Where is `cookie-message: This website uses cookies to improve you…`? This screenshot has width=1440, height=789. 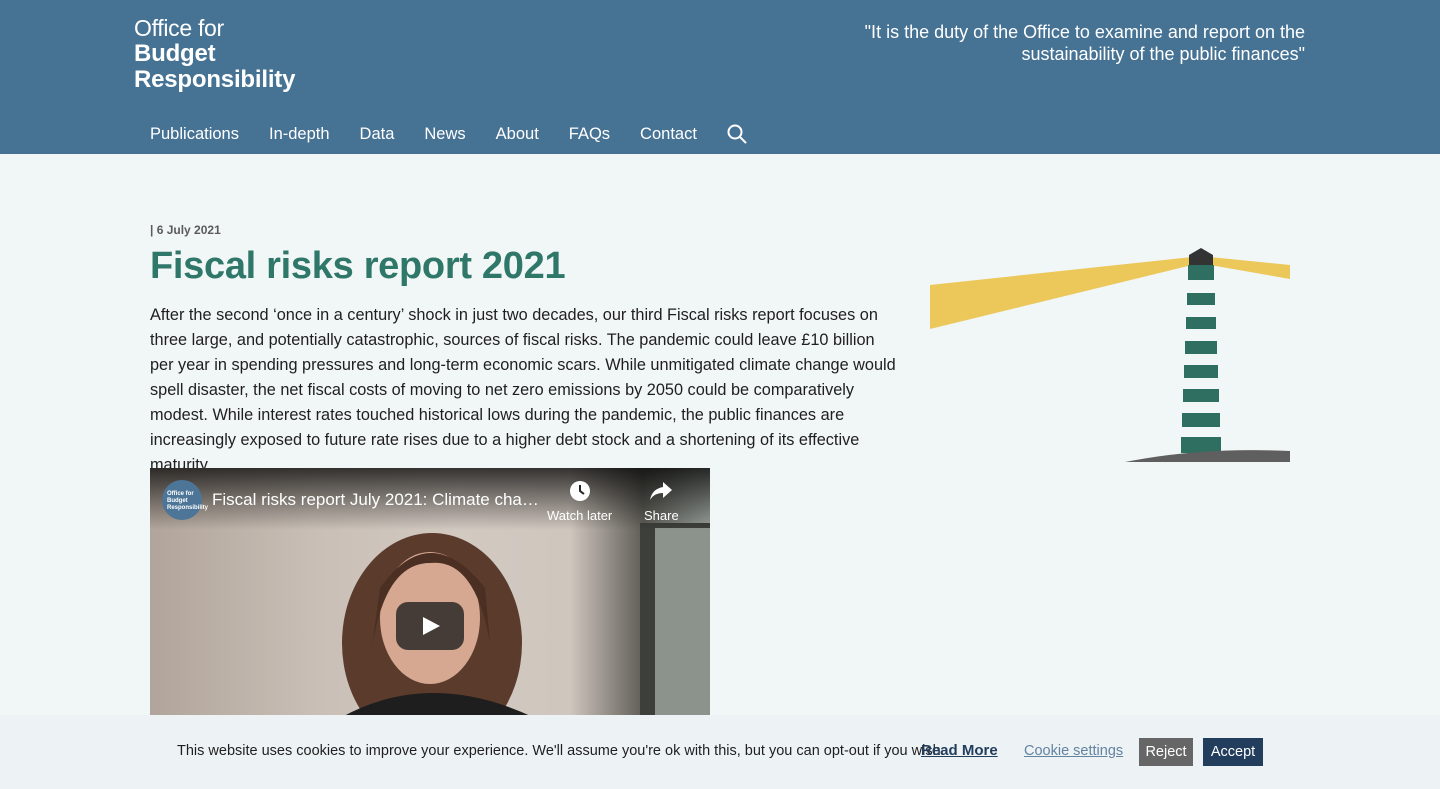
cookie-message: This website uses cookies to improve you… is located at coordinates (561, 751).